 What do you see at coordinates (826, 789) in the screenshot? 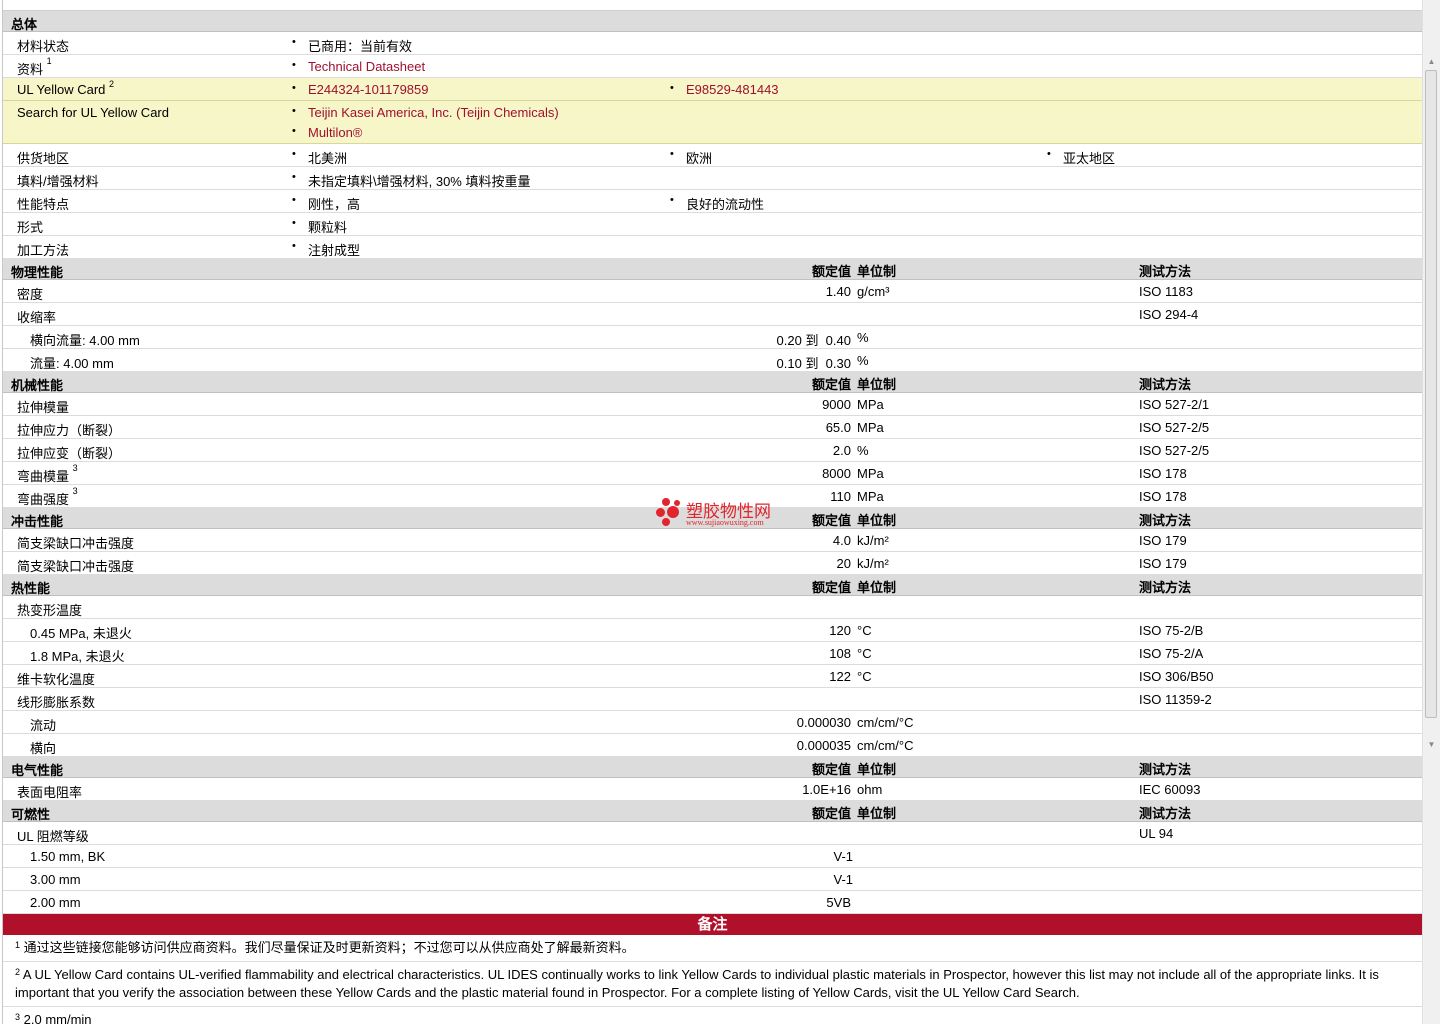
I see `property-value: 1.0E+16` at bounding box center [826, 789].